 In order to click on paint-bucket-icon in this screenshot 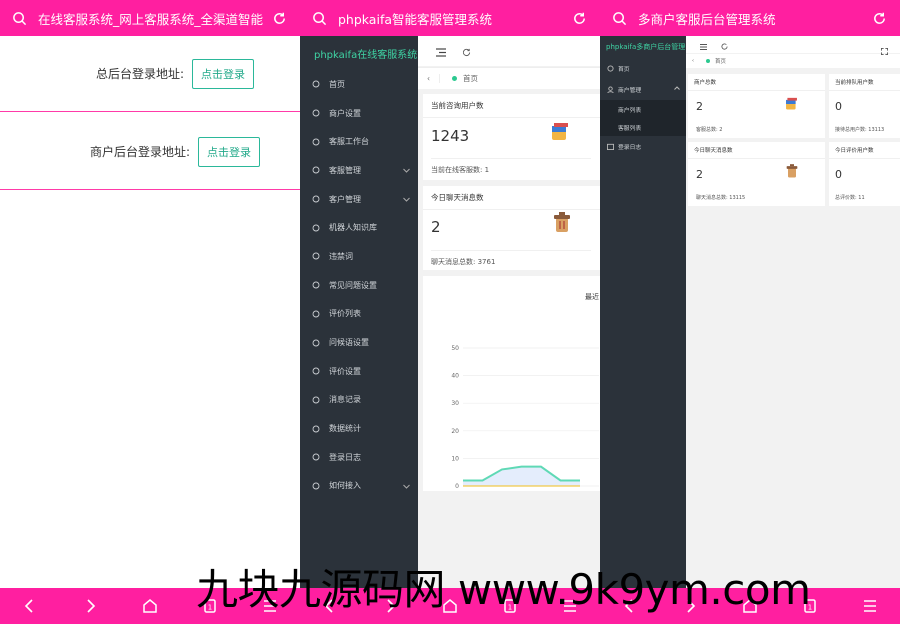, I will do `click(560, 134)`.